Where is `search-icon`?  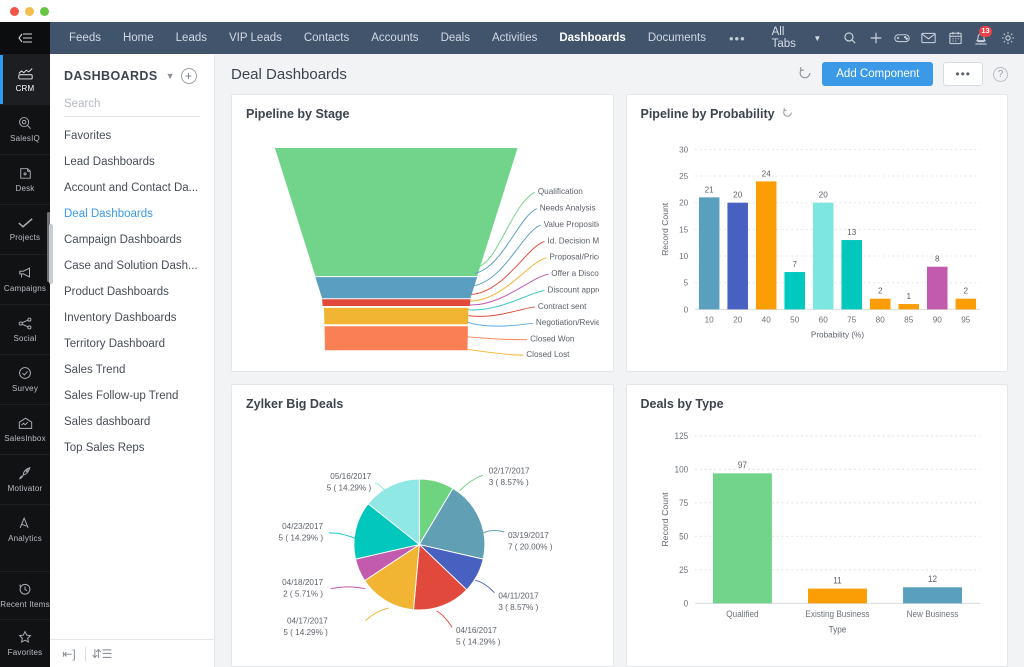
search-icon is located at coordinates (849, 38).